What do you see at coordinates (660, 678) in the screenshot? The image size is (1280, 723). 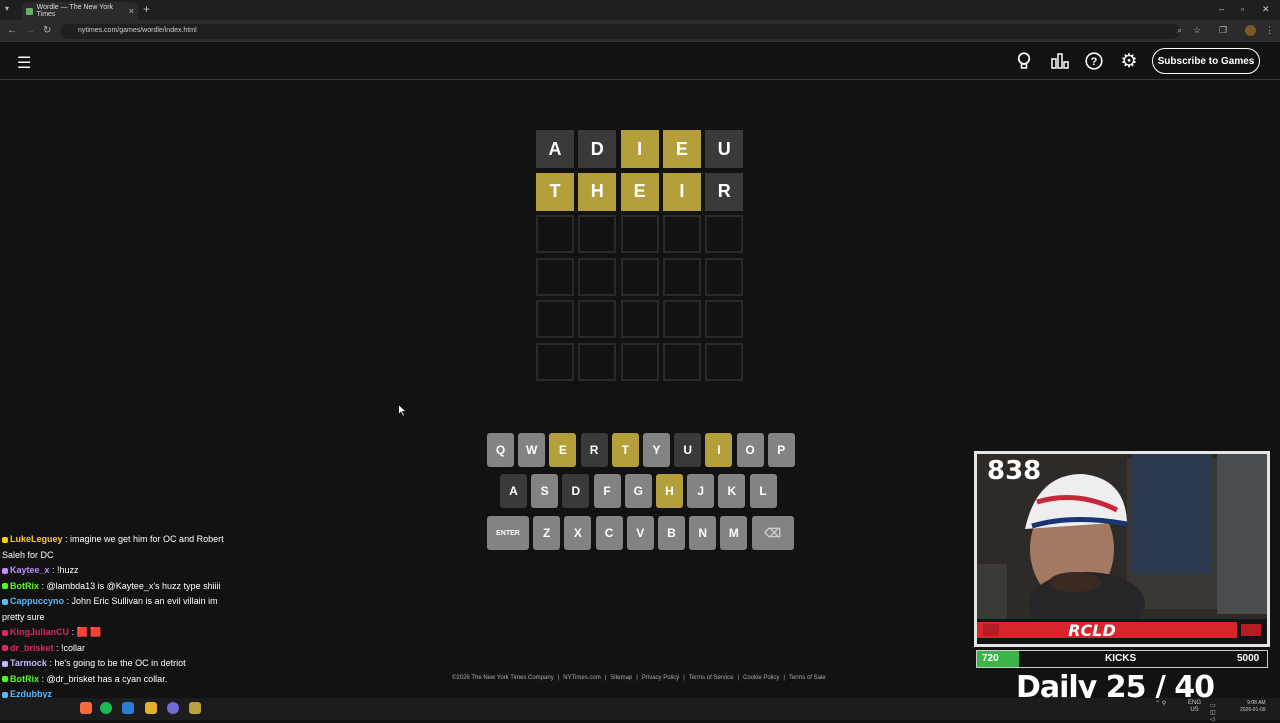 I see `footer-link: Privacy Policy` at bounding box center [660, 678].